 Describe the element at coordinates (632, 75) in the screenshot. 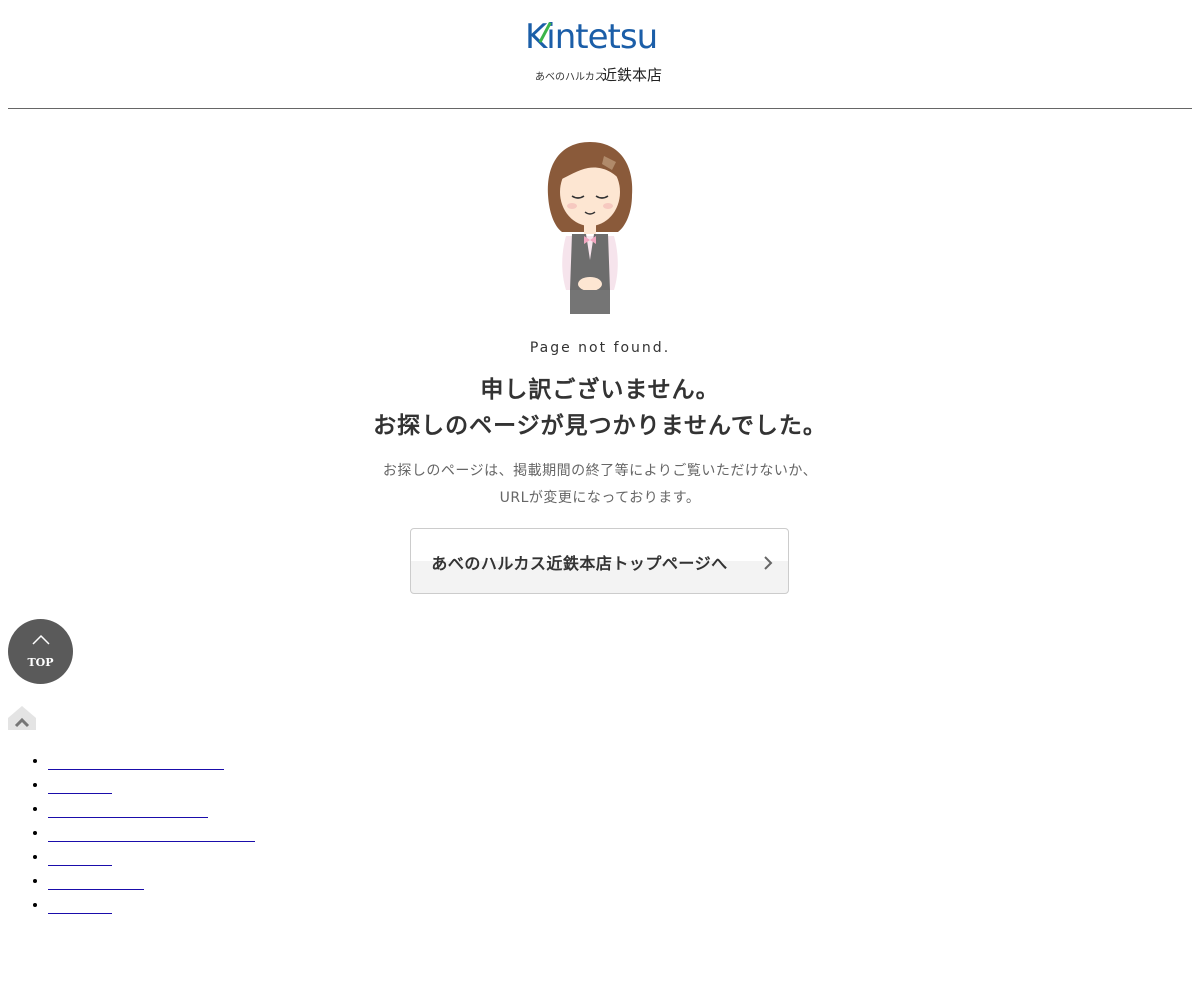

I see `logo-subtitle-store: 近鉄本店` at that location.